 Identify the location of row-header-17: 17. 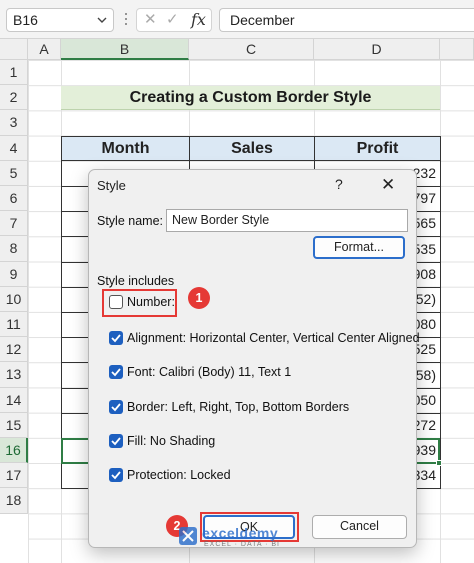
(14, 476).